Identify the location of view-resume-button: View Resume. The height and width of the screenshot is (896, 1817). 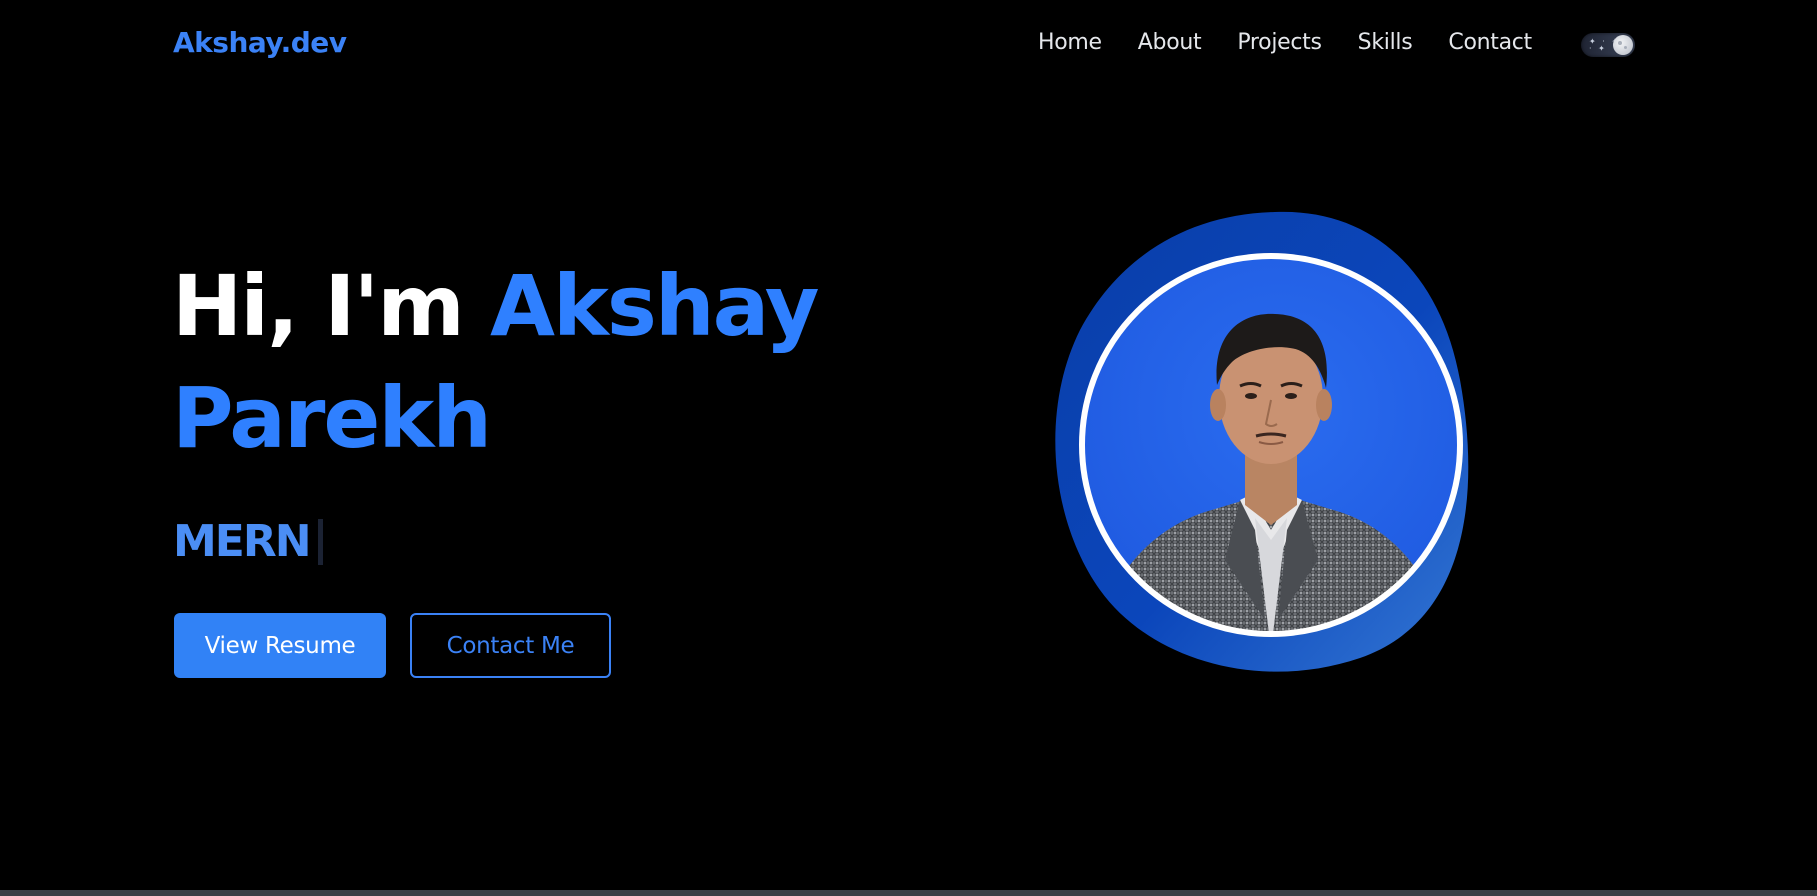
(280, 645).